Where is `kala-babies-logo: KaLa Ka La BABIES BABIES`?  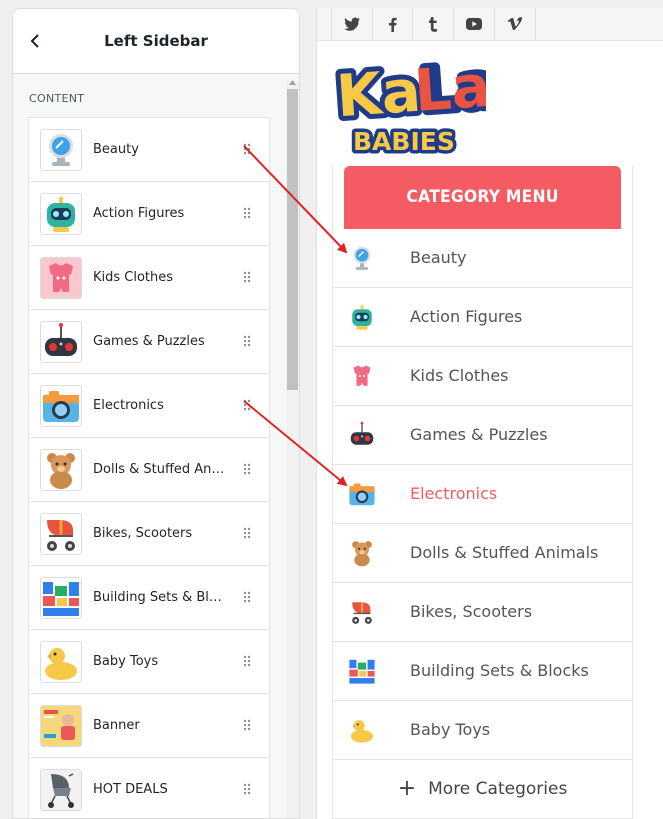
kala-babies-logo: KaLa Ka La BABIES BABIES is located at coordinates (408, 105).